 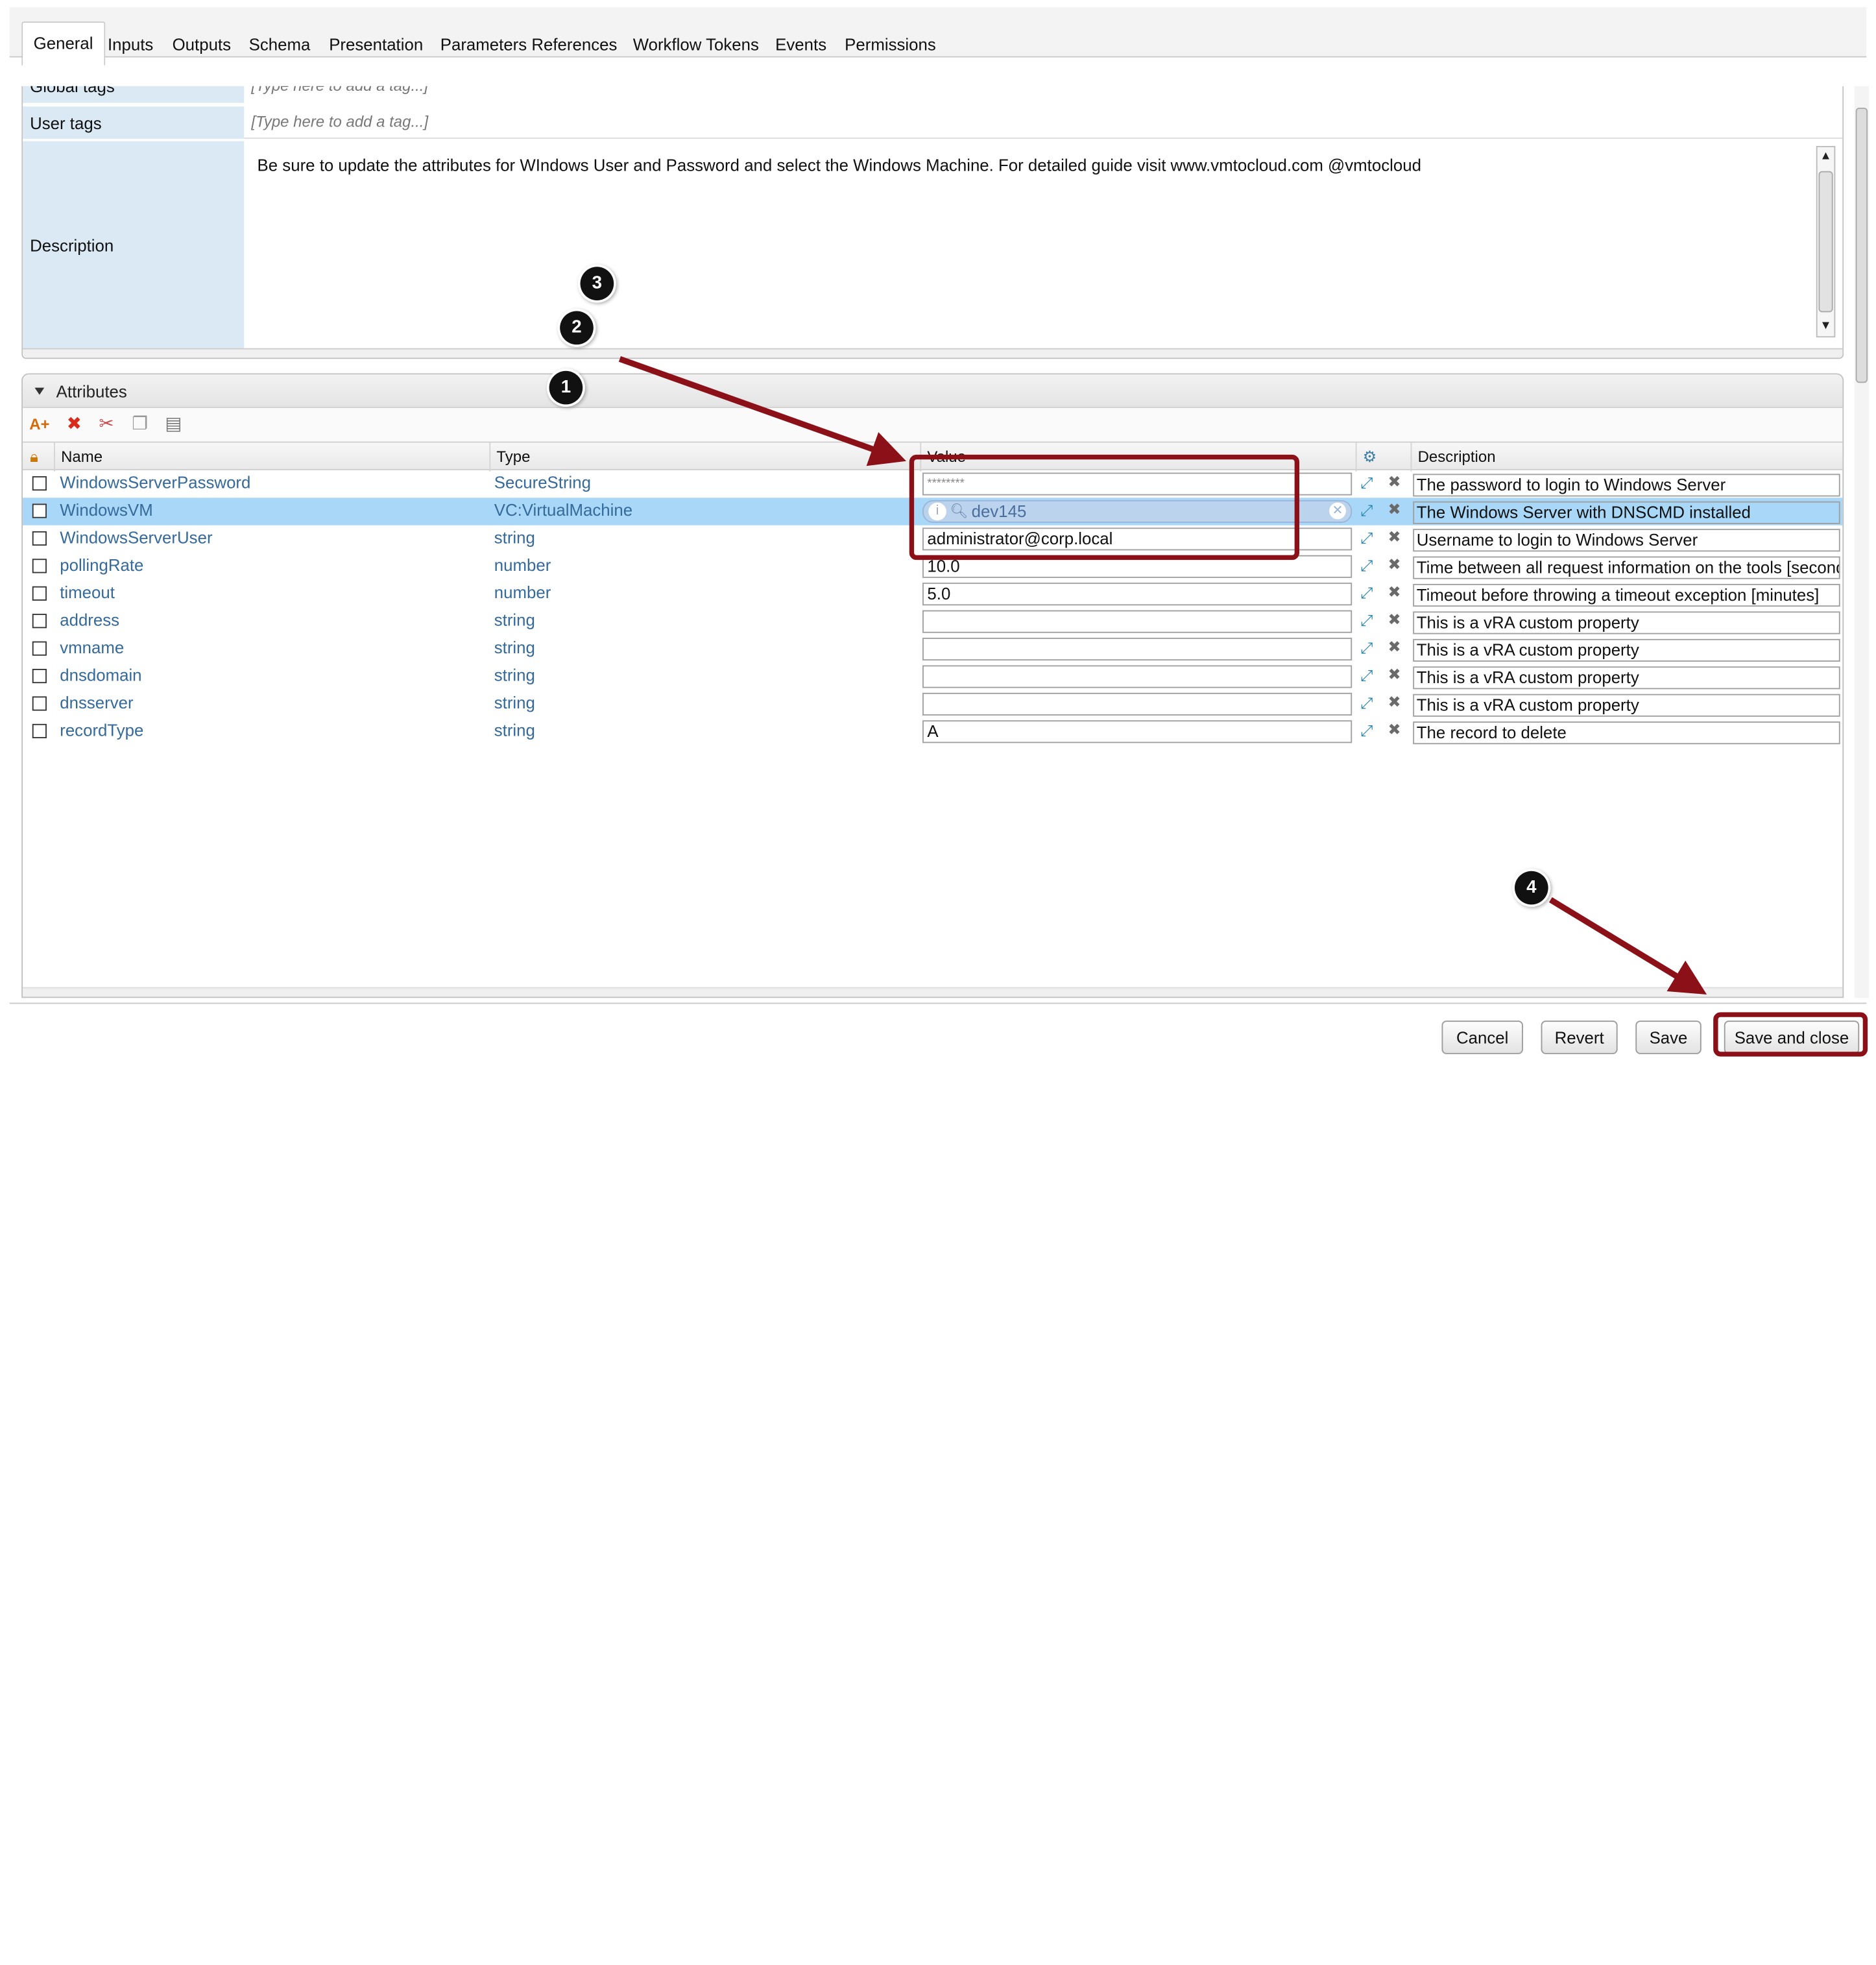 I want to click on column-type: Type, so click(x=704, y=457).